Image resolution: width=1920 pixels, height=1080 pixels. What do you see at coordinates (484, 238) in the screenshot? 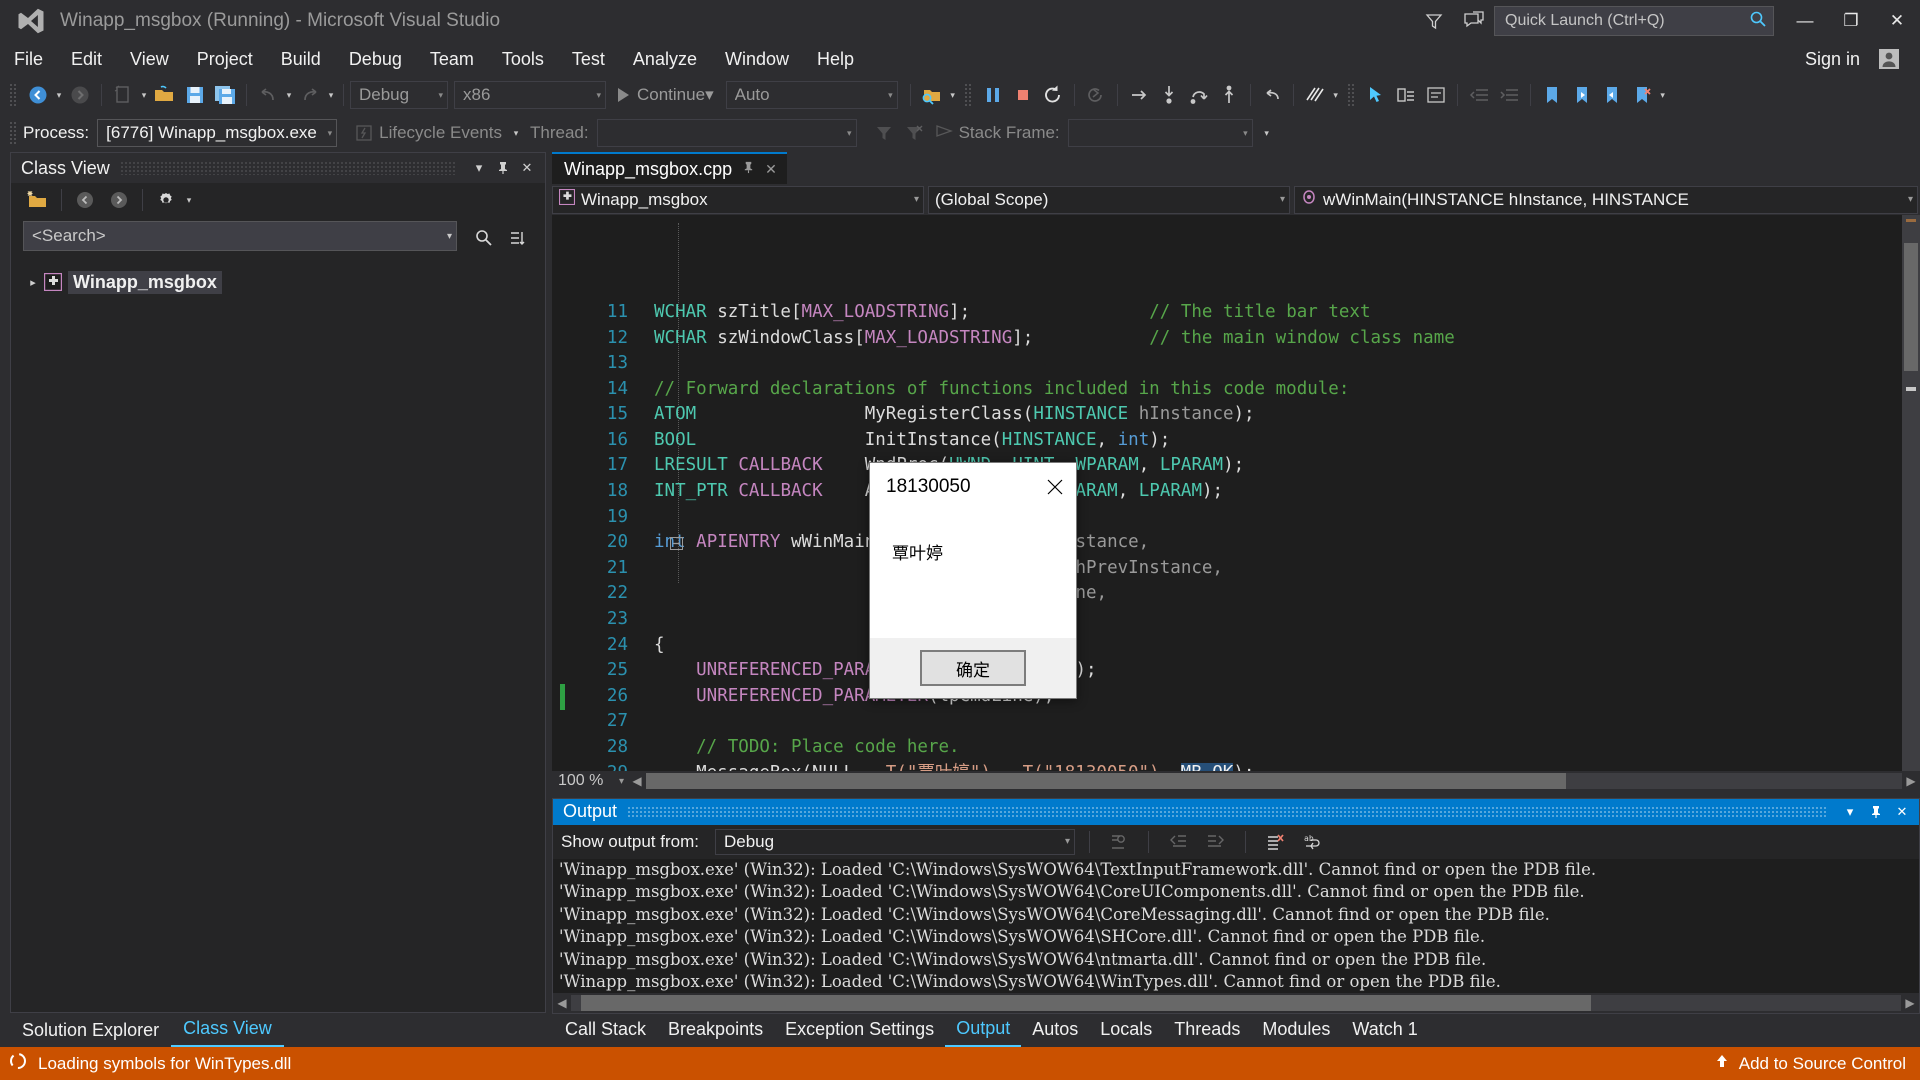
I see `search-icon` at bounding box center [484, 238].